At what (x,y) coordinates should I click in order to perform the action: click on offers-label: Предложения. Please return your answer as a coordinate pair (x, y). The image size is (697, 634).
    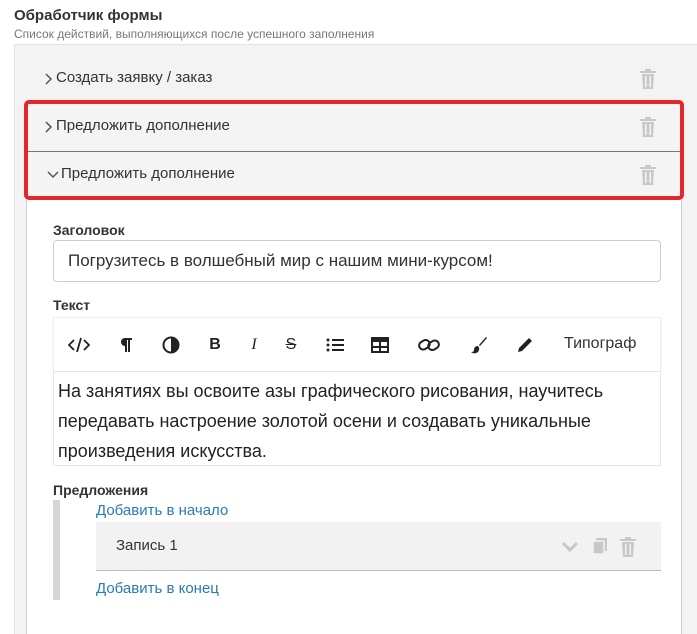
    Looking at the image, I should click on (101, 490).